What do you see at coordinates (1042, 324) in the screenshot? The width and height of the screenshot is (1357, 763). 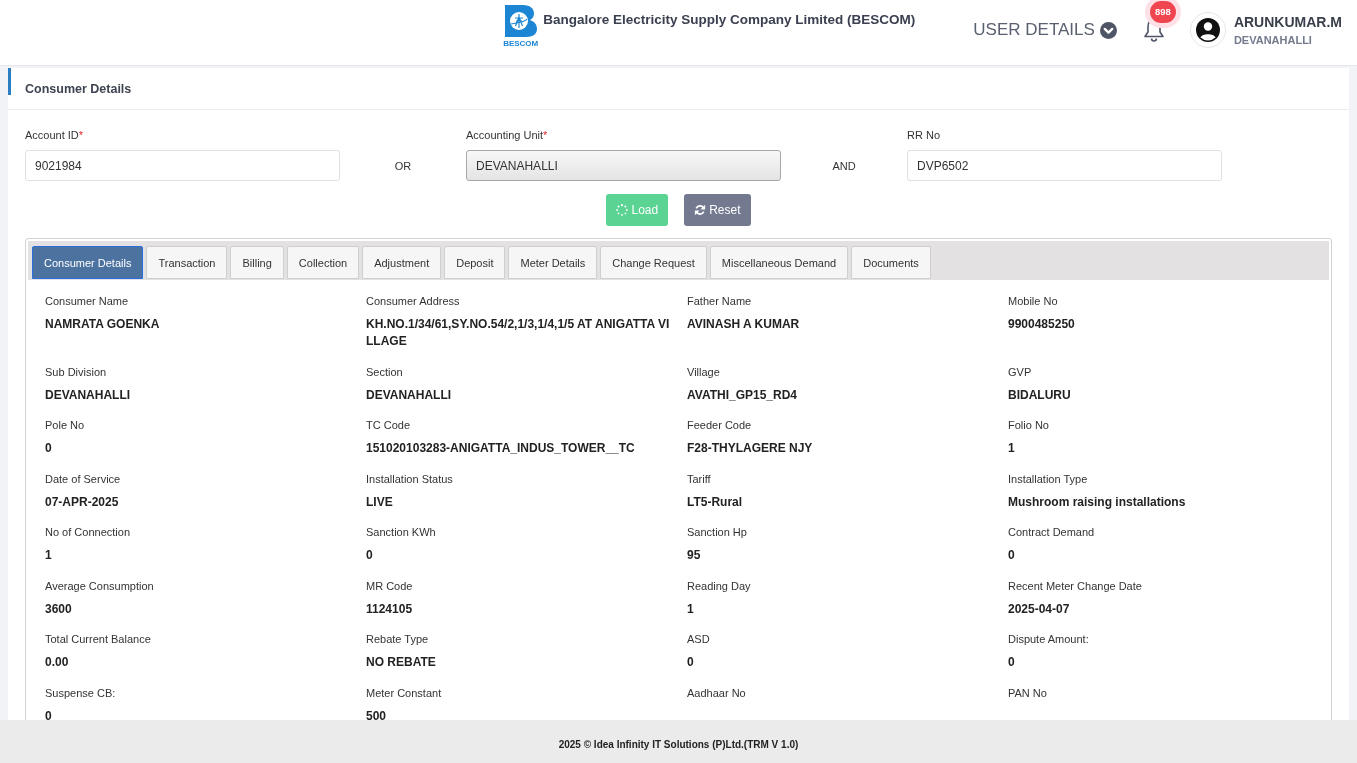 I see `detail-value: 9900485250` at bounding box center [1042, 324].